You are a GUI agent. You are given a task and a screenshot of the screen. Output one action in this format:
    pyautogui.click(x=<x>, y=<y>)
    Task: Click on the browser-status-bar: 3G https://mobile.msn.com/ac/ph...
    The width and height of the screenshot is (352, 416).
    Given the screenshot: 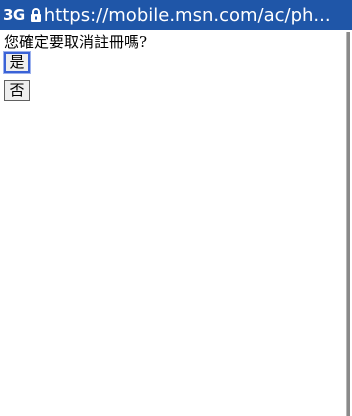 What is the action you would take?
    pyautogui.click(x=176, y=15)
    